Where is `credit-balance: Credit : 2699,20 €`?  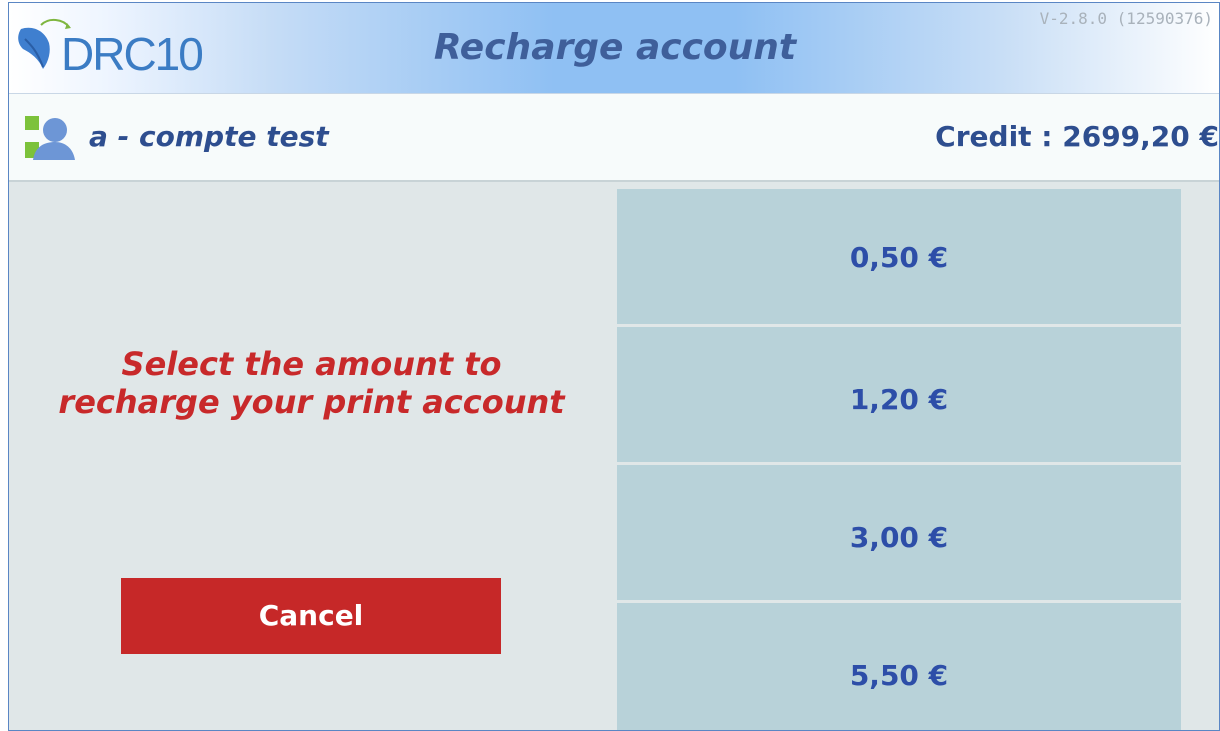
credit-balance: Credit : 2699,20 € is located at coordinates (1077, 136).